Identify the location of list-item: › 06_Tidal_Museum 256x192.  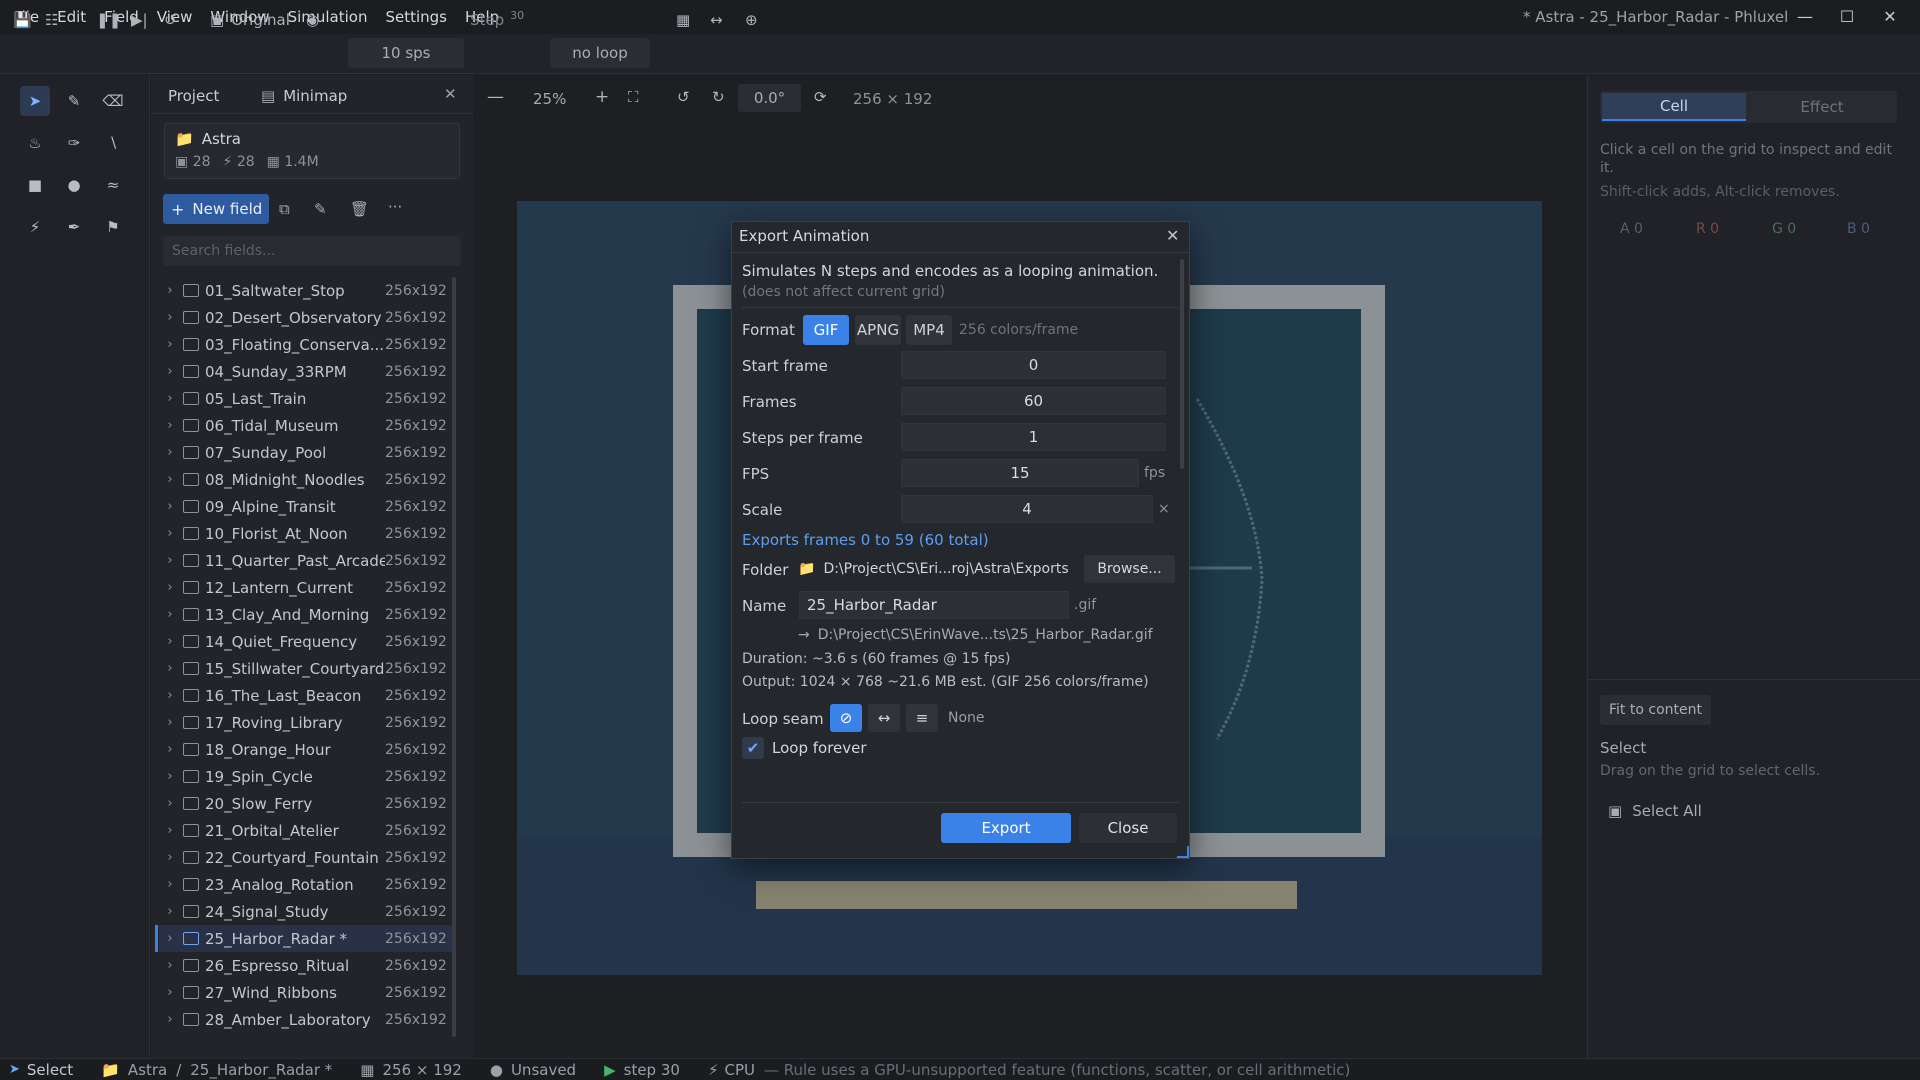
(307, 425).